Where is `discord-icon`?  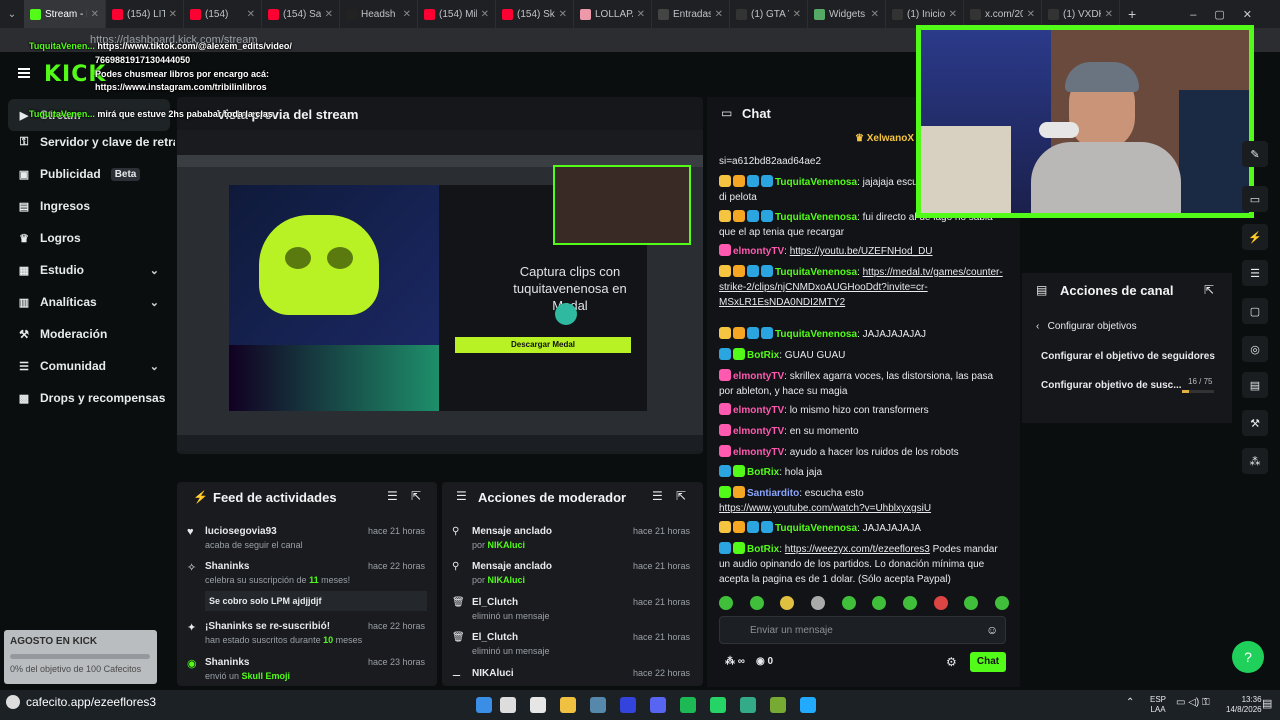 discord-icon is located at coordinates (658, 705).